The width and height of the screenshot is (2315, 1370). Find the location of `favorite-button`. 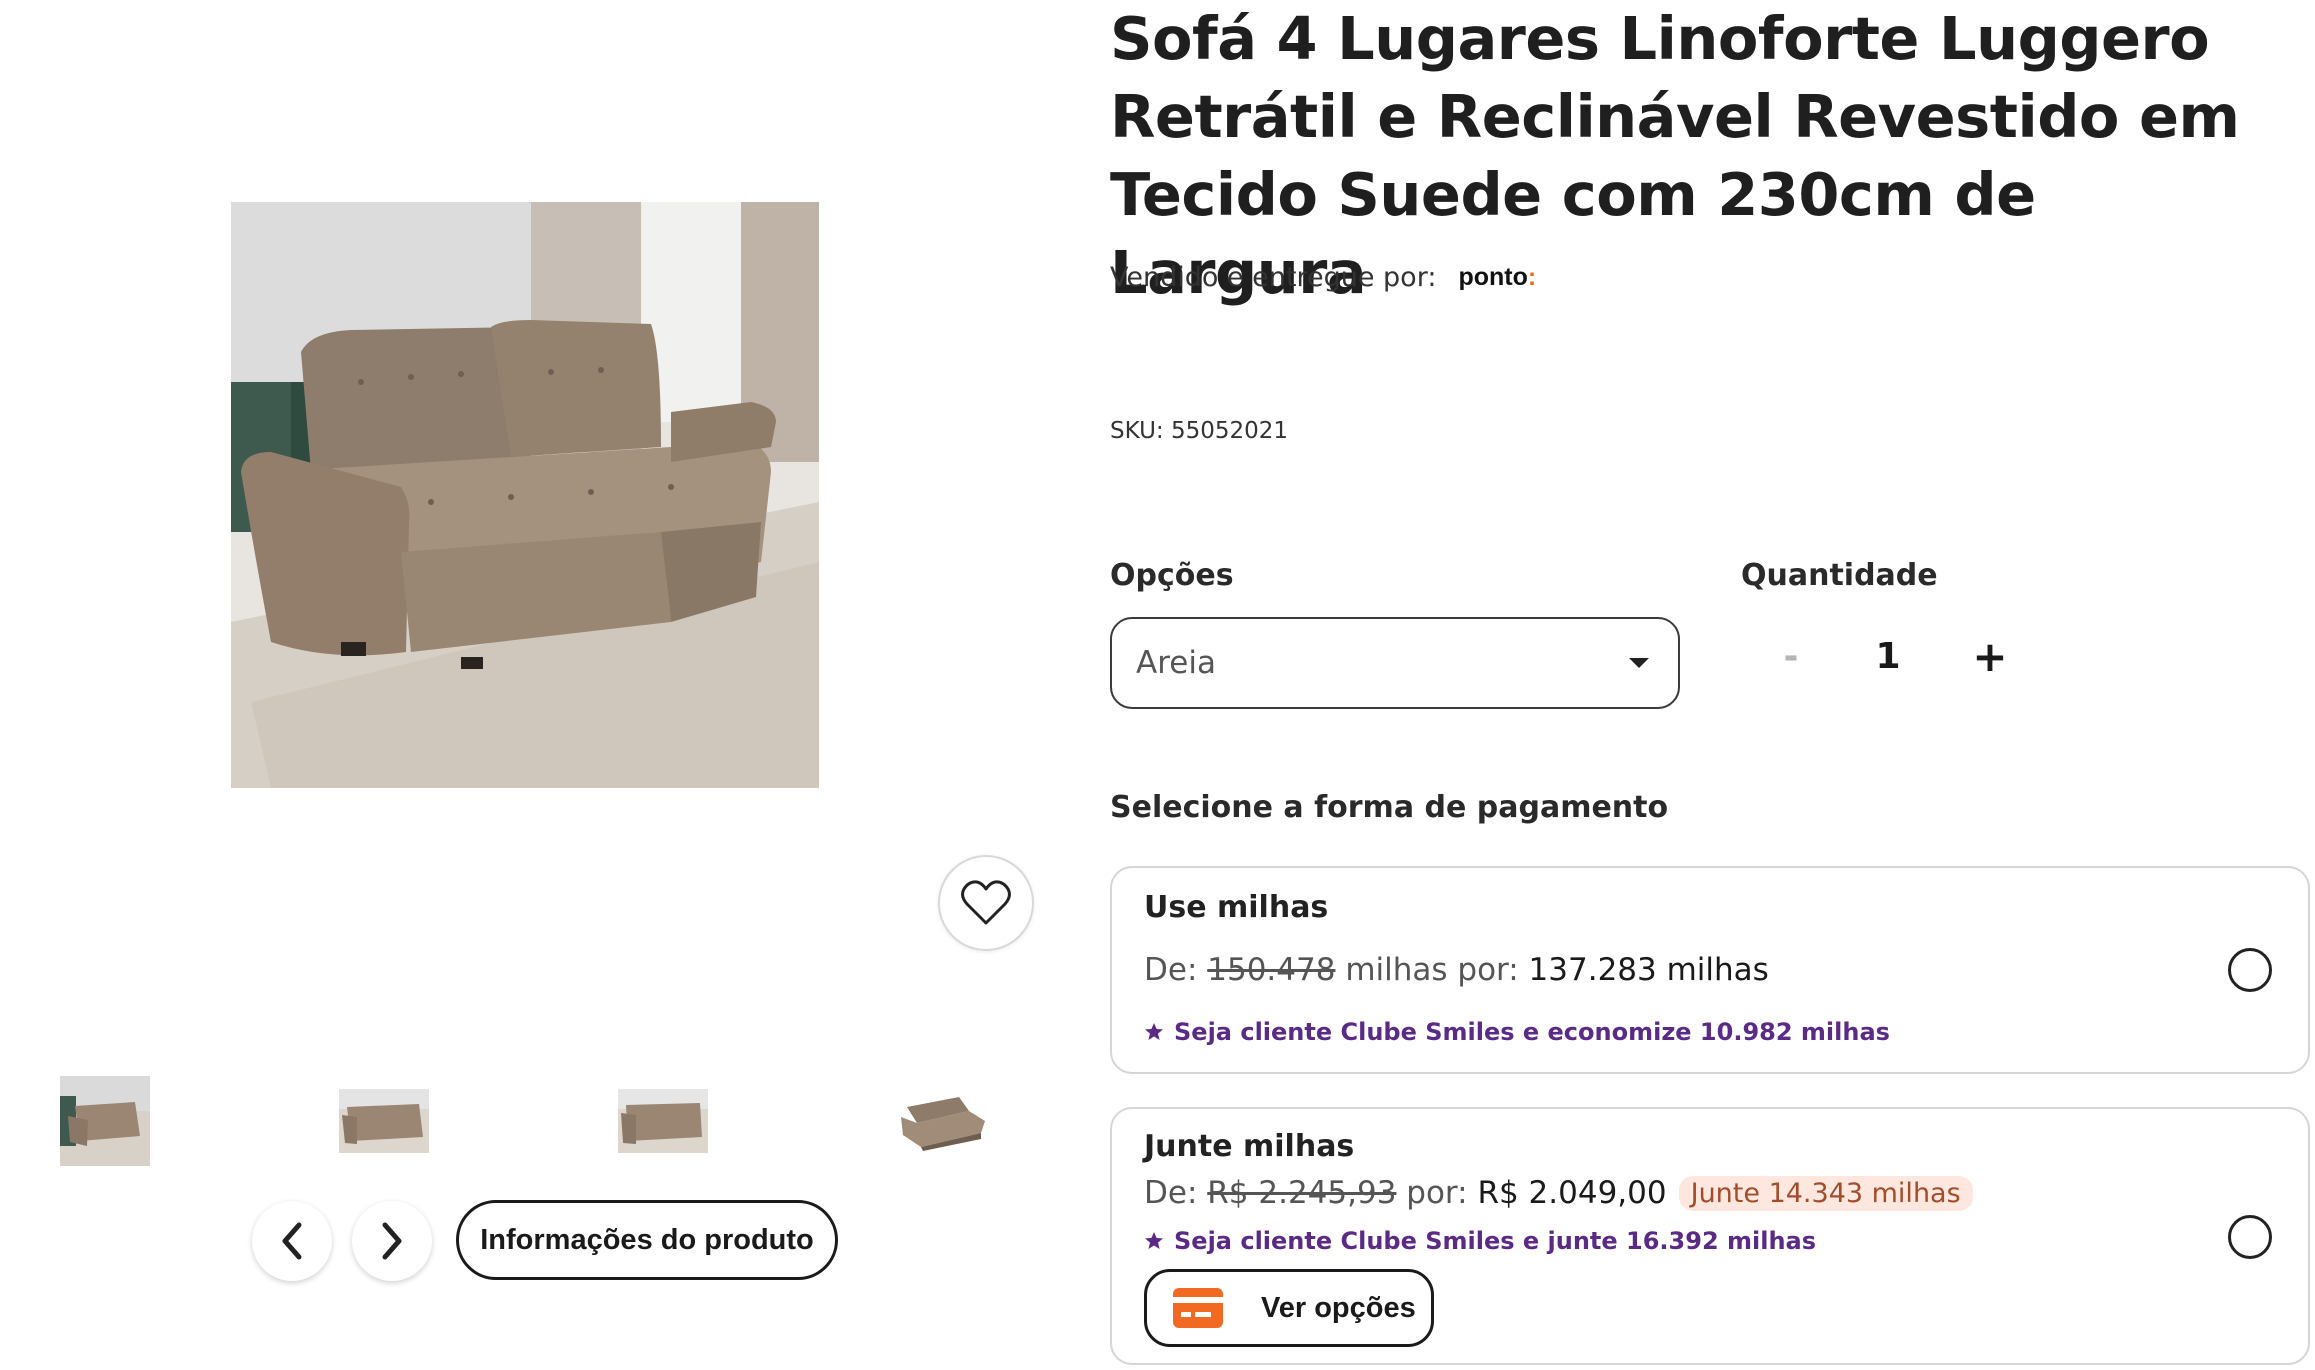

favorite-button is located at coordinates (986, 903).